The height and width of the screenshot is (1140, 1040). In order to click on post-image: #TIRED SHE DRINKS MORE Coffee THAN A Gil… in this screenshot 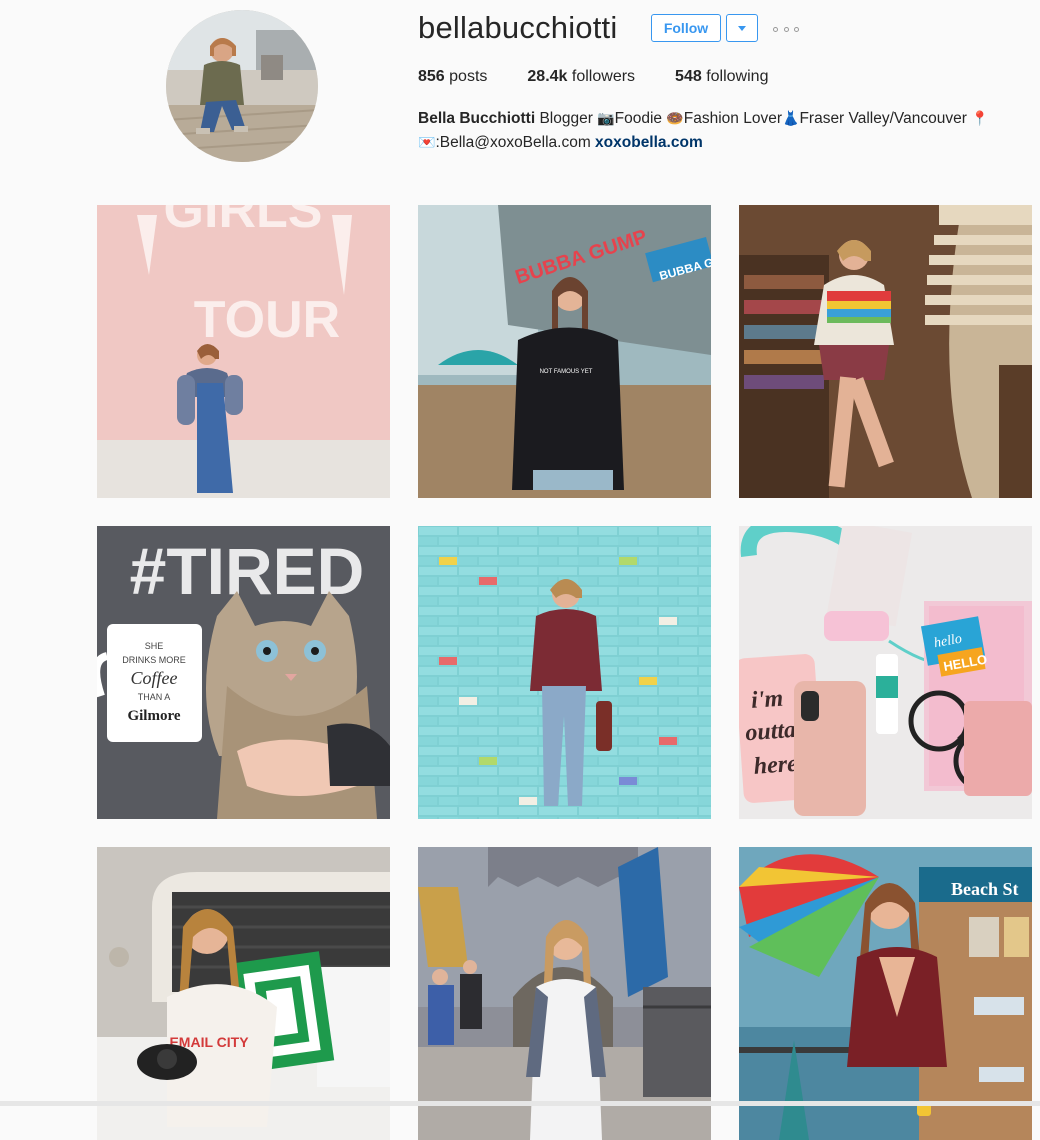, I will do `click(243, 672)`.